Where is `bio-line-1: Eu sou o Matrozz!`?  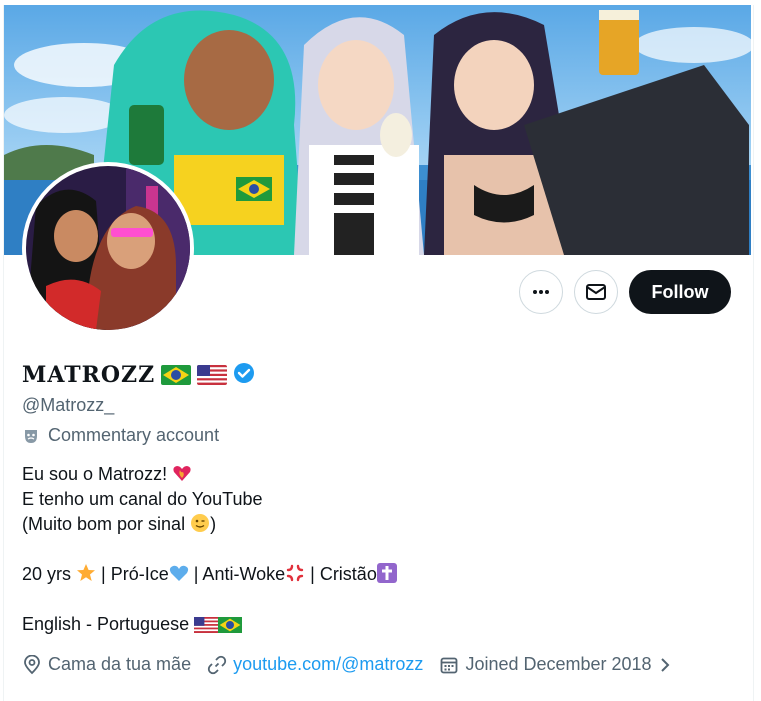 bio-line-1: Eu sou o Matrozz! is located at coordinates (95, 474).